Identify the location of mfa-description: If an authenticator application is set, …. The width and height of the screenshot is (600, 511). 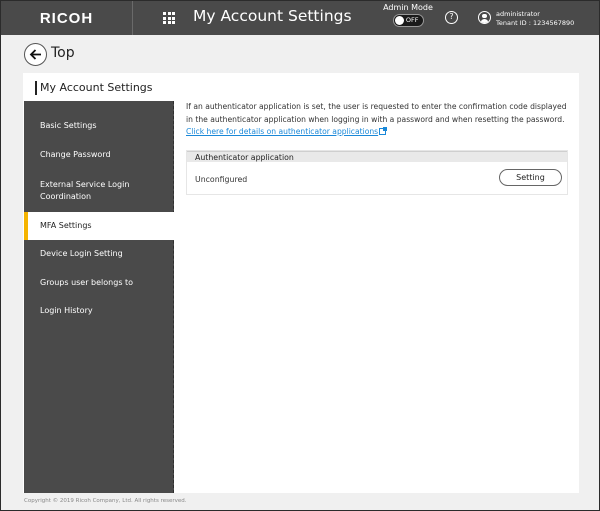
(378, 120).